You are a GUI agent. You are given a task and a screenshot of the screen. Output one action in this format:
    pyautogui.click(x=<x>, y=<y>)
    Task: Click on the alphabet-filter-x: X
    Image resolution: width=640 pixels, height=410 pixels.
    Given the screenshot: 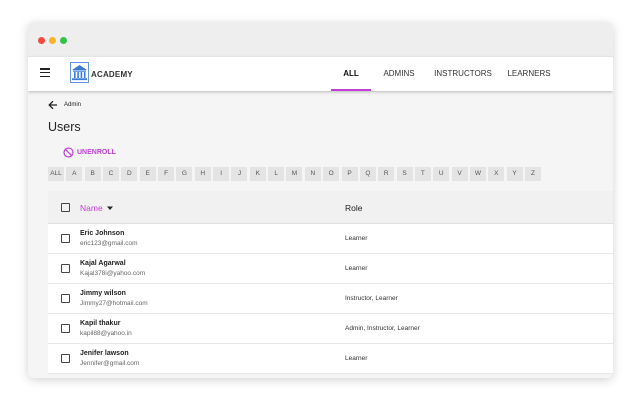 What is the action you would take?
    pyautogui.click(x=496, y=174)
    